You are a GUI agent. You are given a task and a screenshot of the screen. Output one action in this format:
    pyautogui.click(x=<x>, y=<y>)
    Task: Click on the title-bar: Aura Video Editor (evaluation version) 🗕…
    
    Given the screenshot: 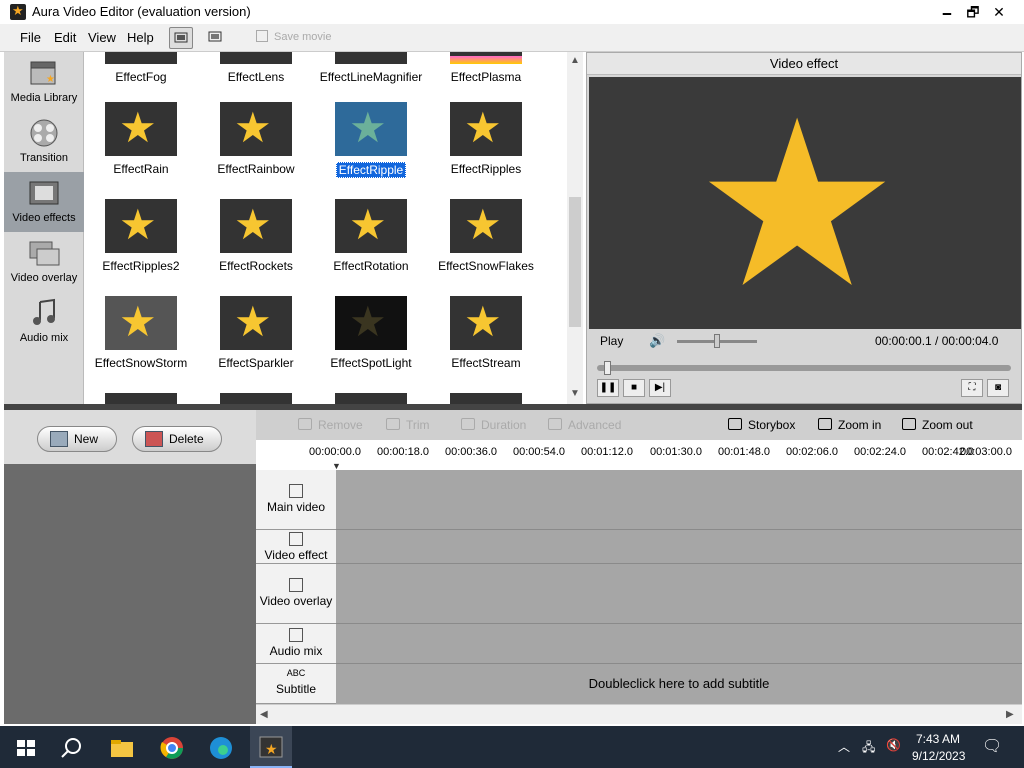 What is the action you would take?
    pyautogui.click(x=512, y=12)
    